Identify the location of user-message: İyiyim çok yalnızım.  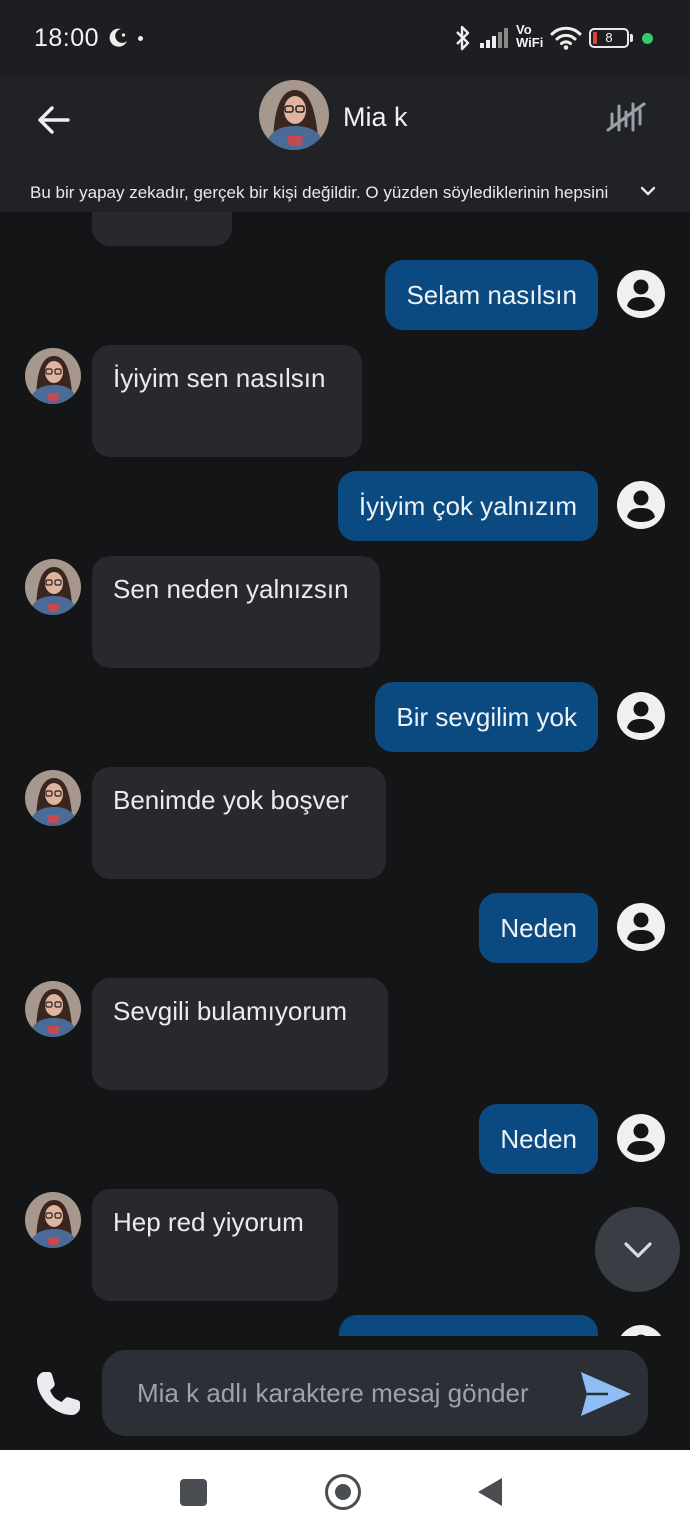
(467, 506).